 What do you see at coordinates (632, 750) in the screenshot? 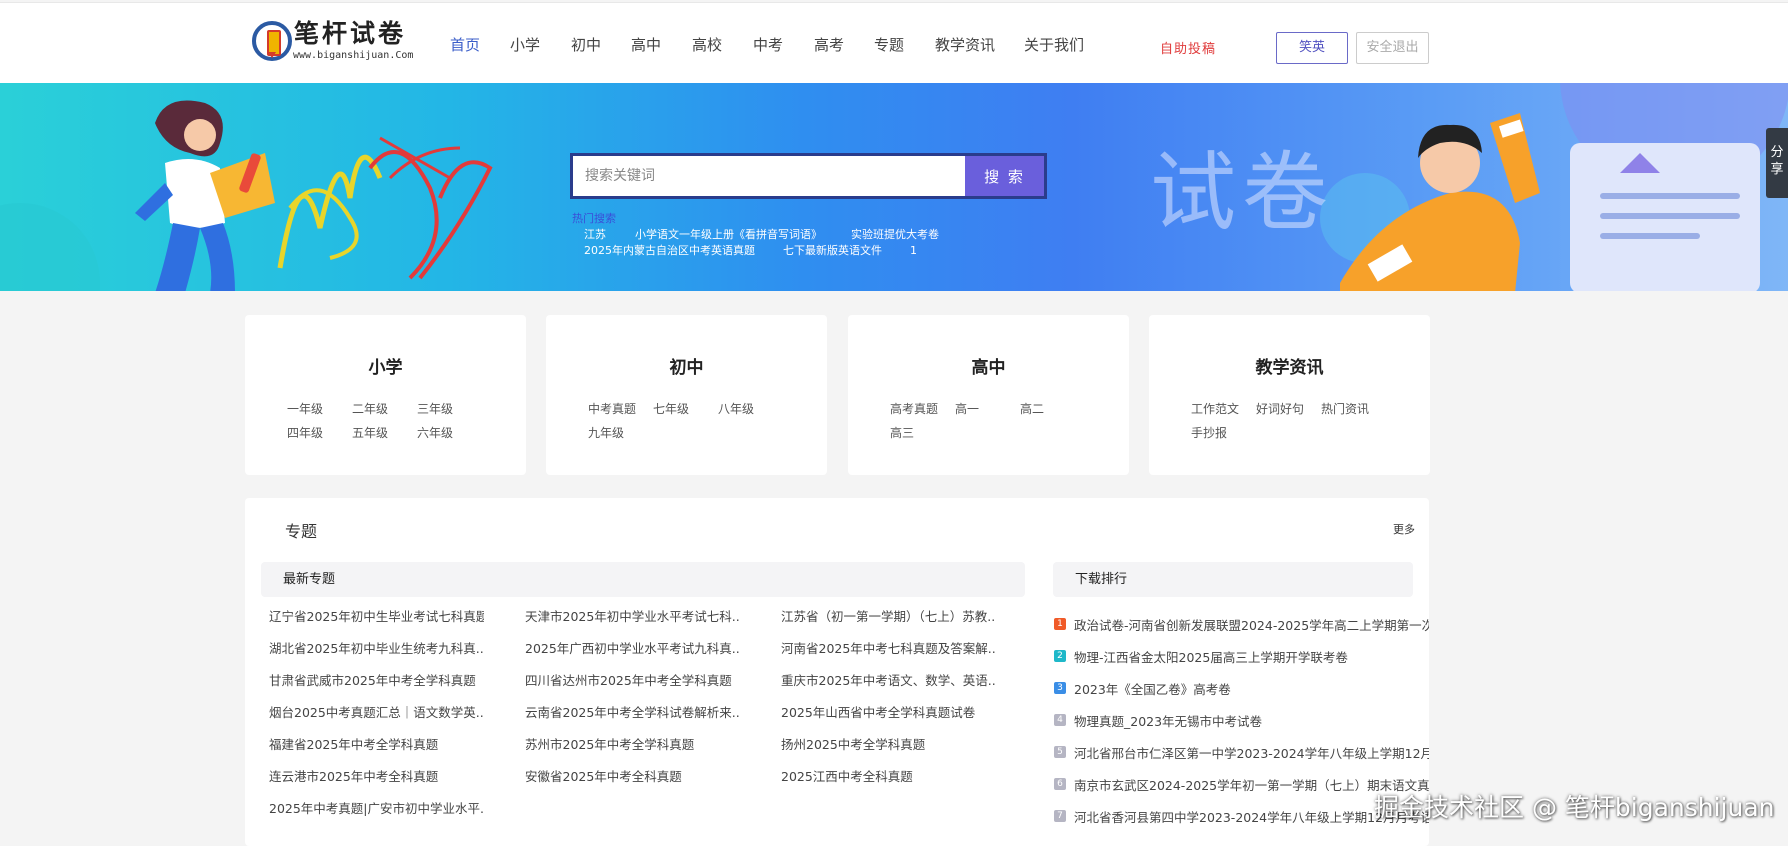
I see `topic-link: 苏州市2025年中考全学科真题` at bounding box center [632, 750].